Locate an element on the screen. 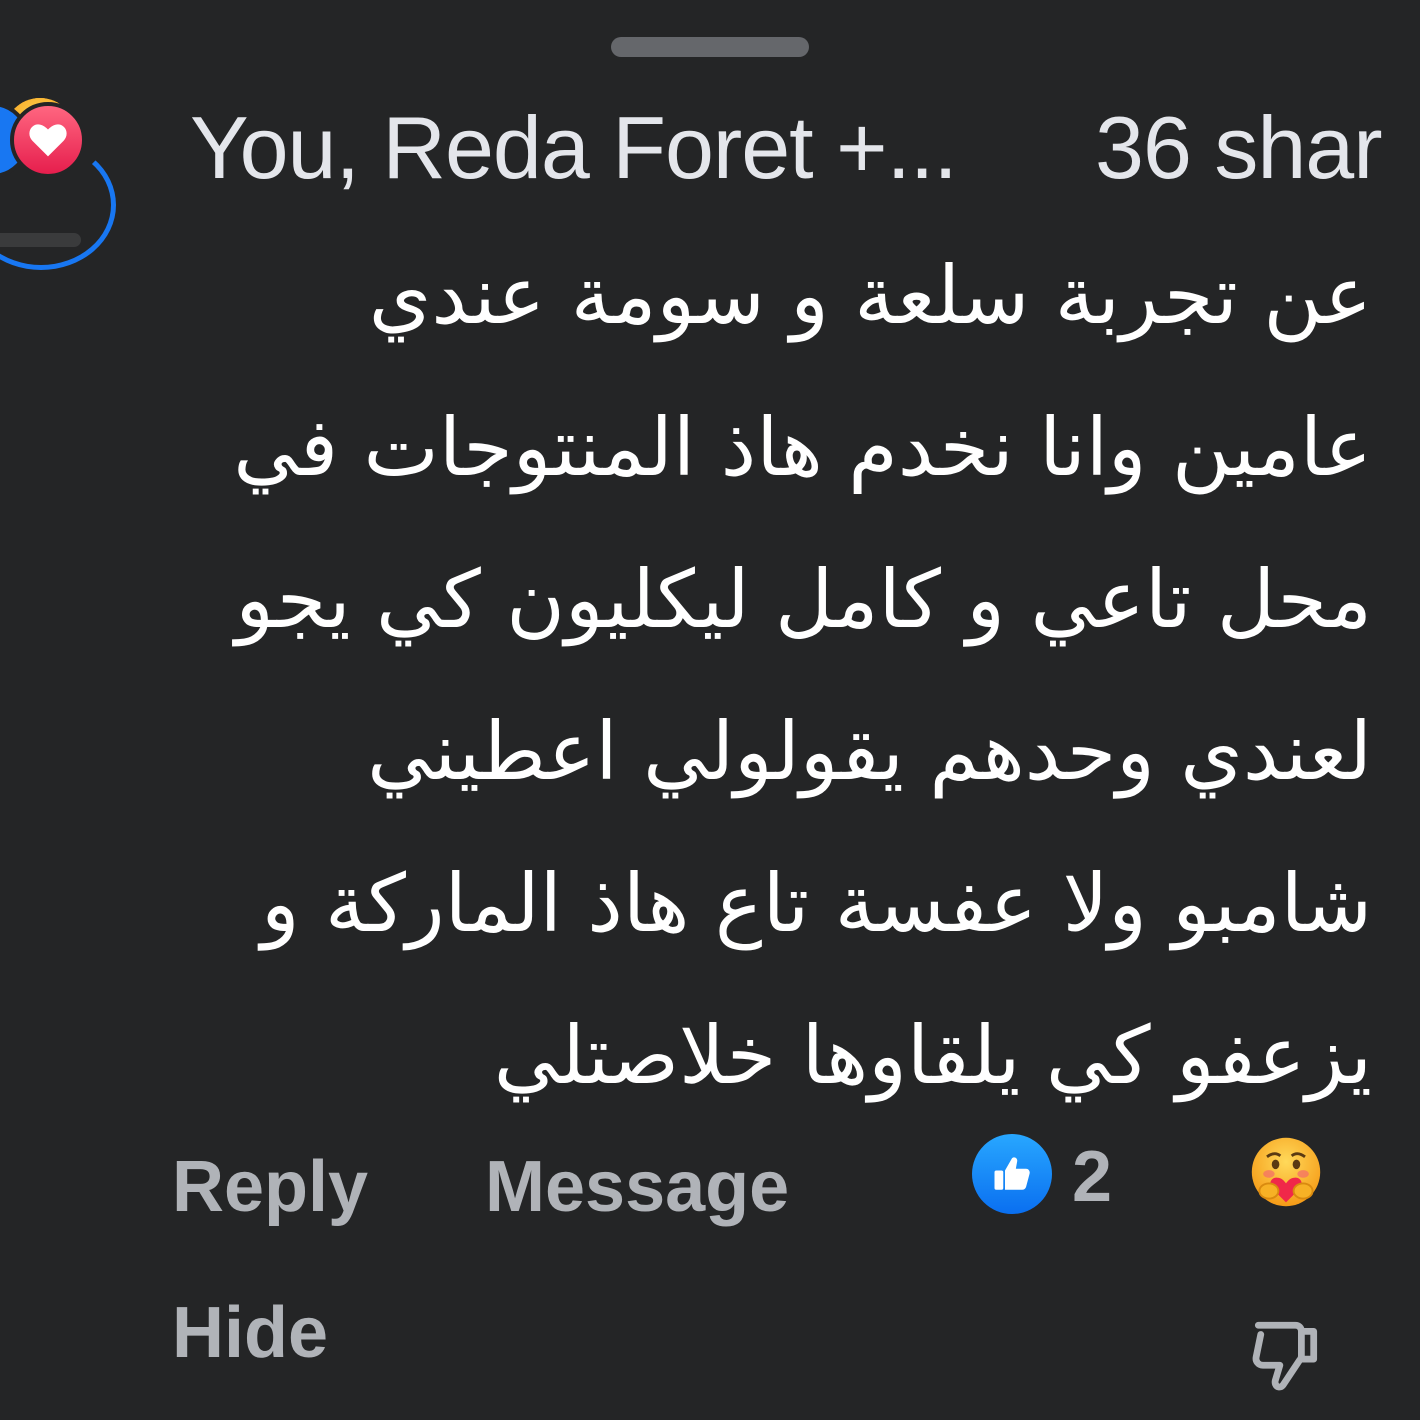 Image resolution: width=1420 pixels, height=1420 pixels. comment-line: شامبو ولا عفسة تاع هاذ الماركة و is located at coordinates (816, 903).